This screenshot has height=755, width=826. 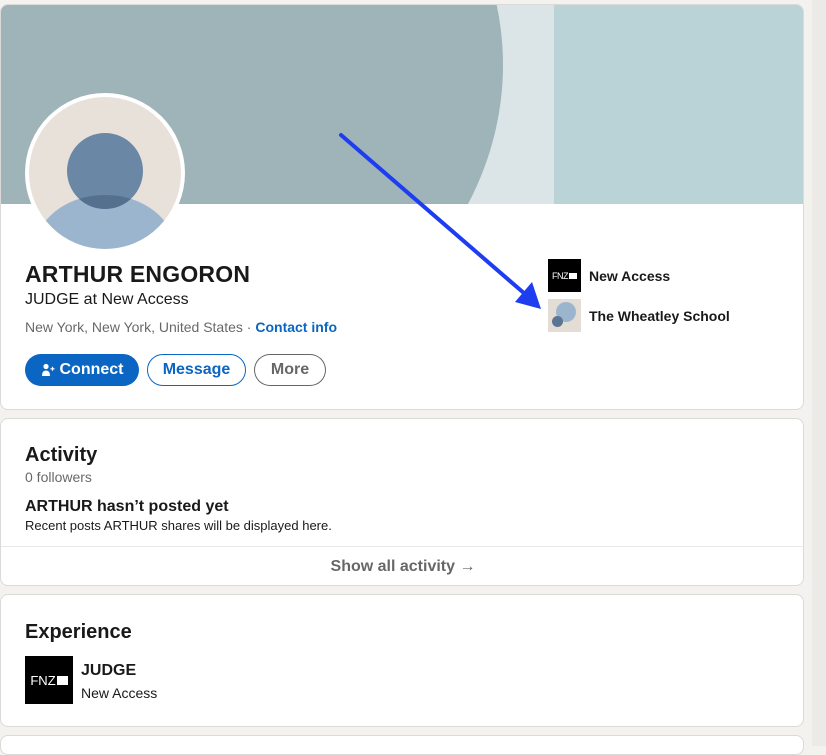 I want to click on no-posts-title: ARTHUR hasn’t posted yet, so click(x=127, y=506).